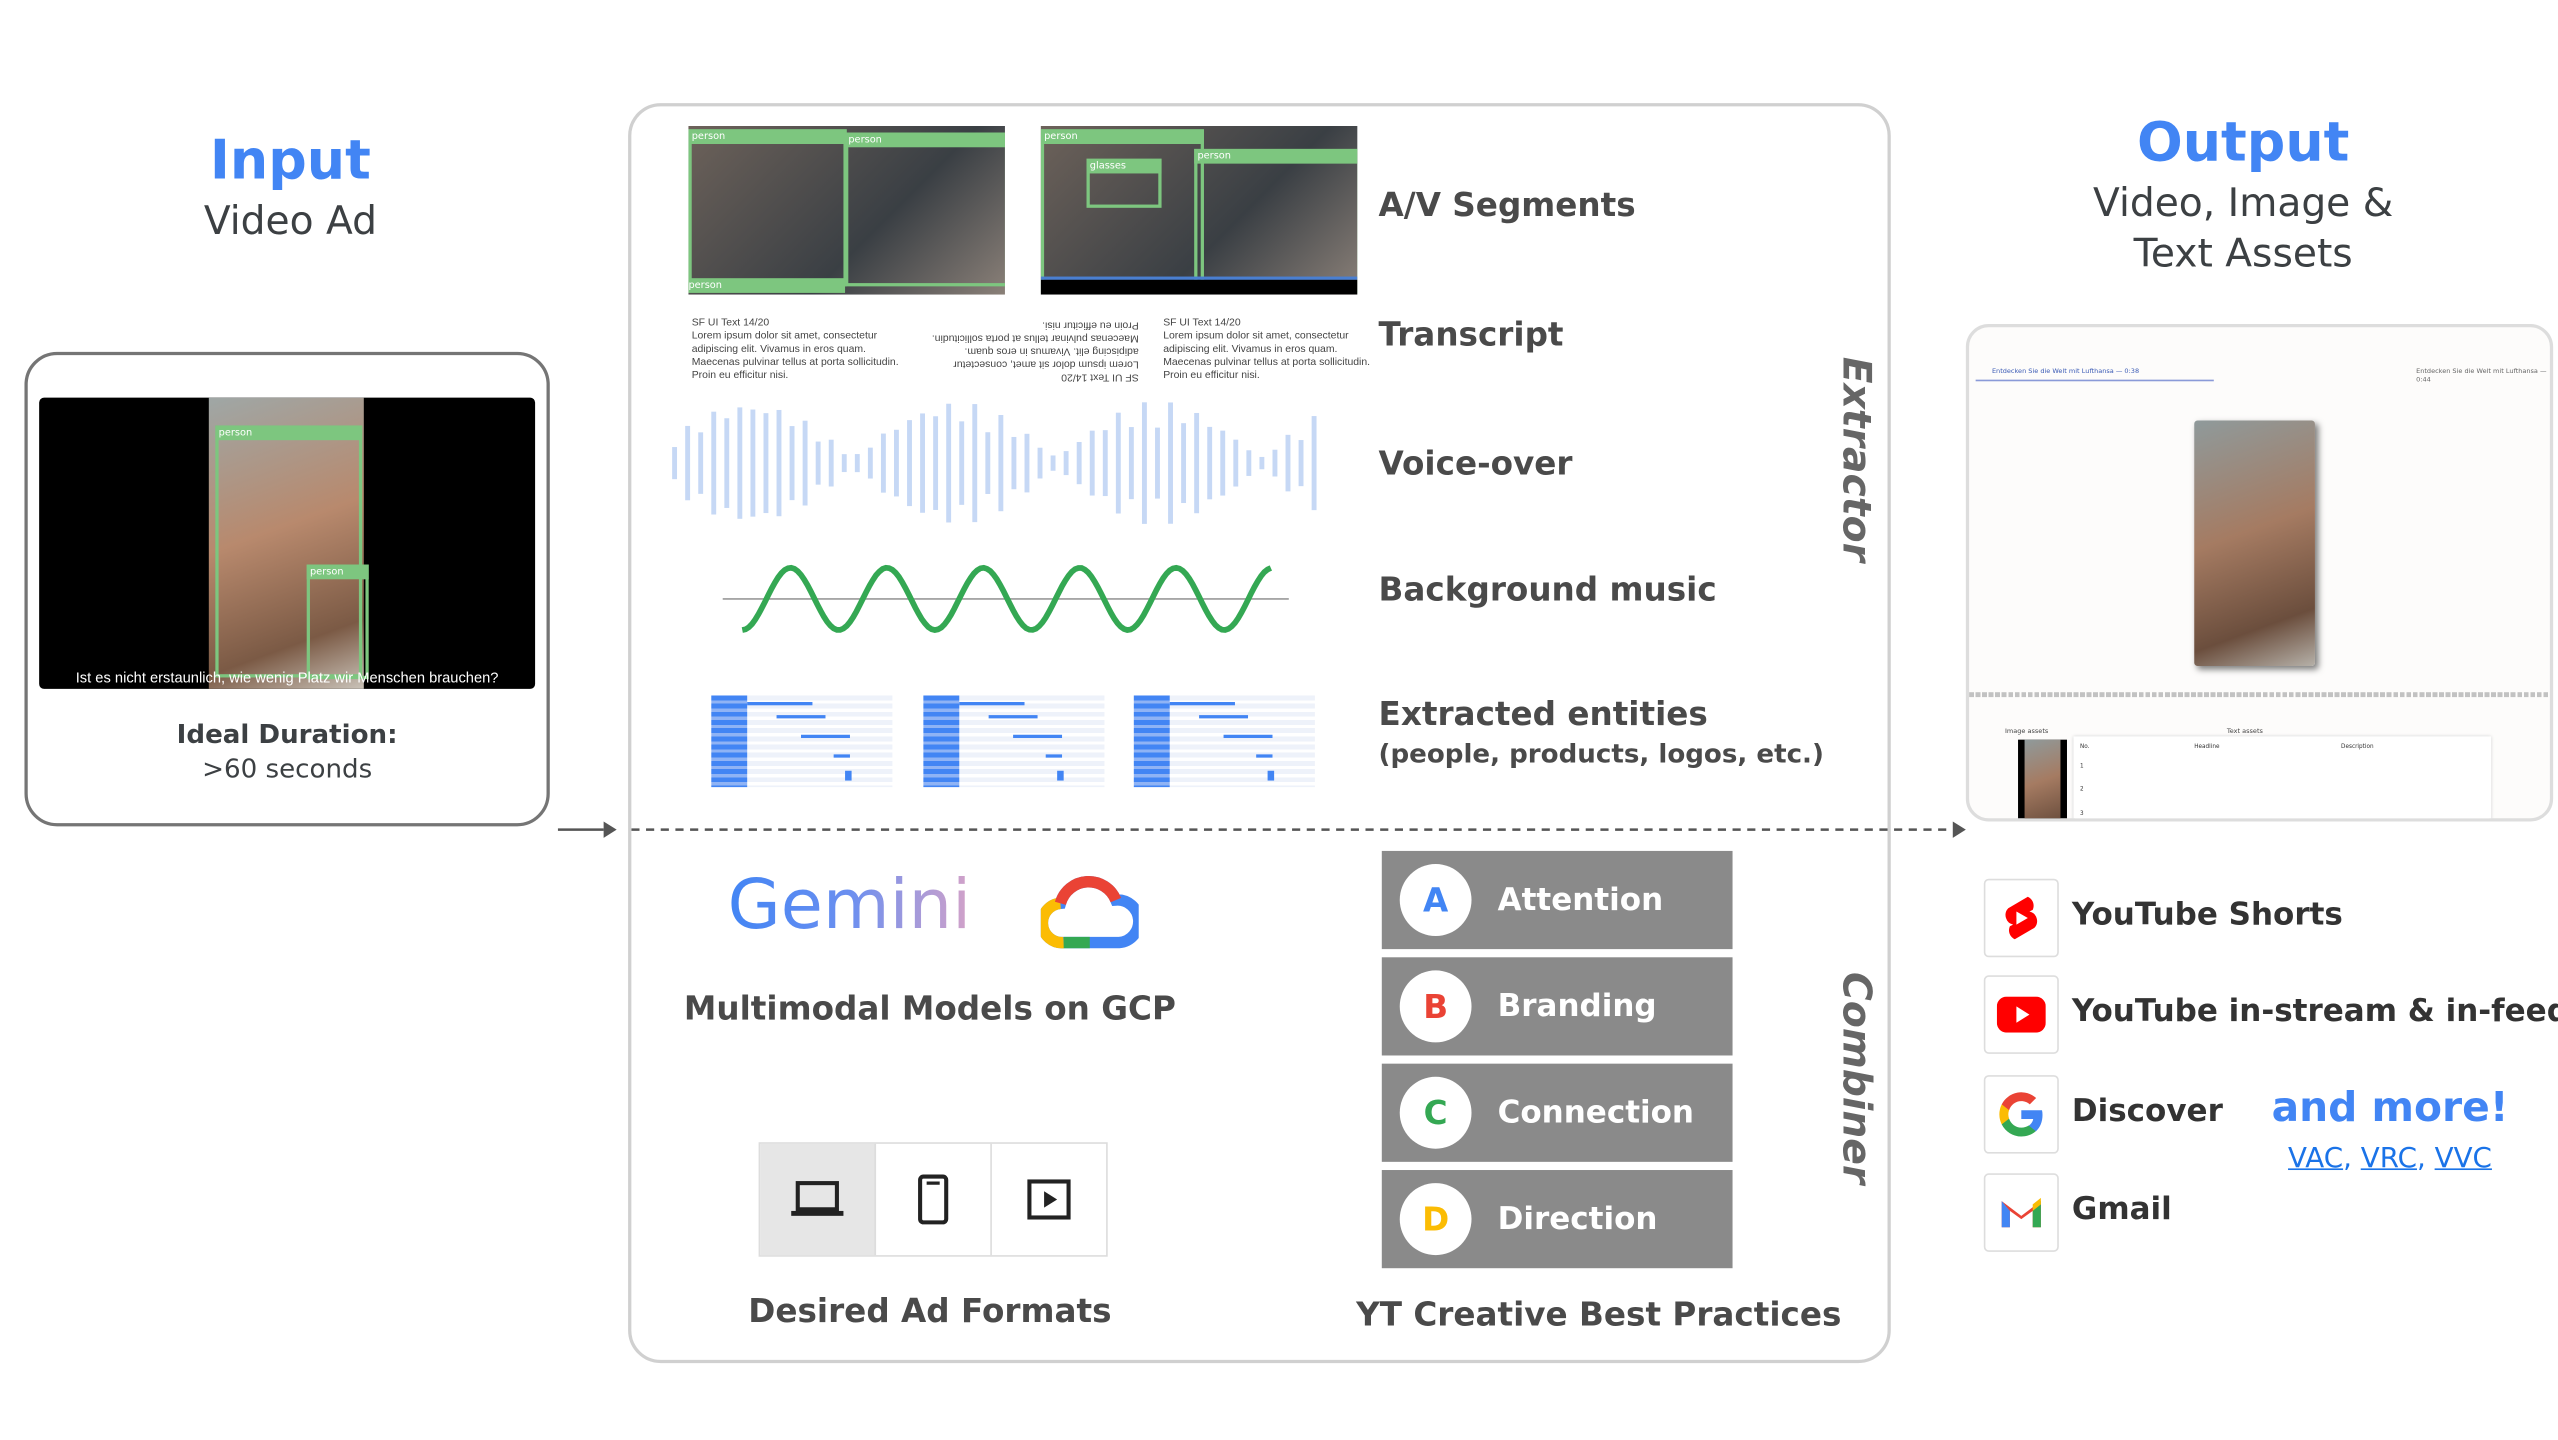  Describe the element at coordinates (2315, 1158) in the screenshot. I see `link-vac: VAC` at that location.